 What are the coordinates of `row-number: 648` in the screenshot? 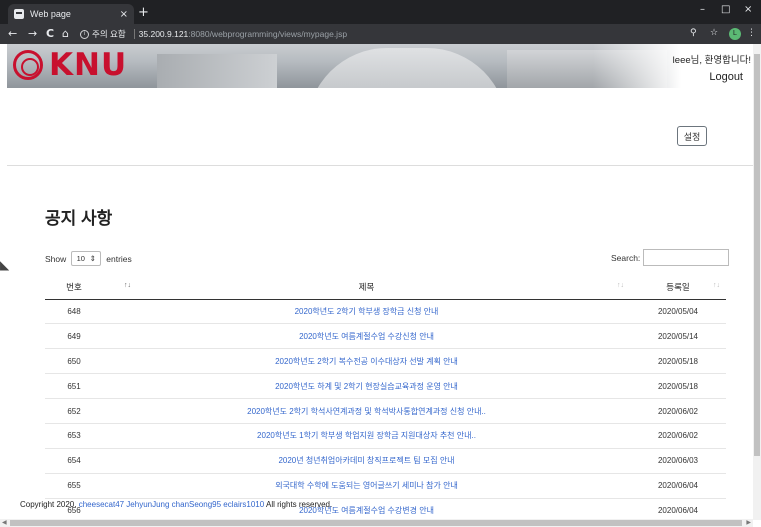 It's located at (74, 311).